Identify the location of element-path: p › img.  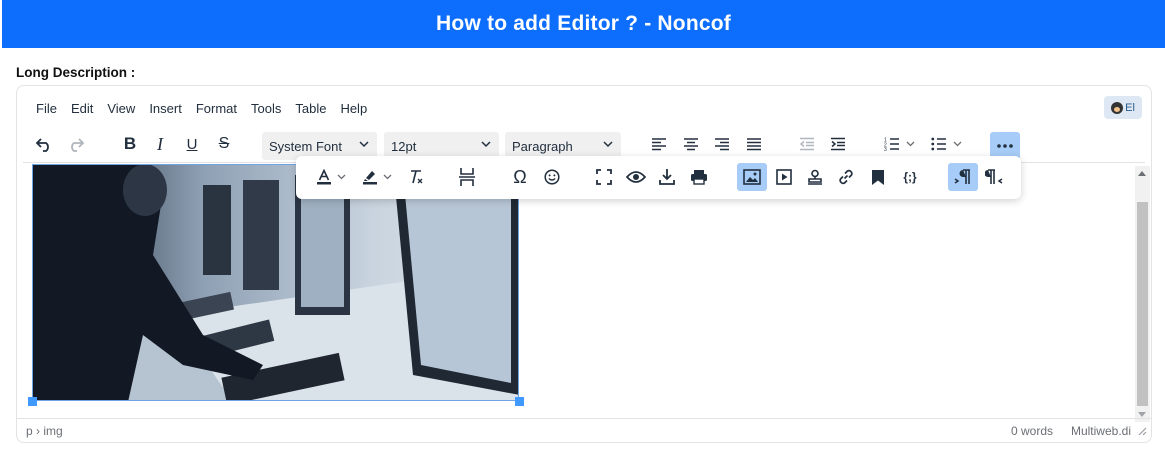
(44, 431).